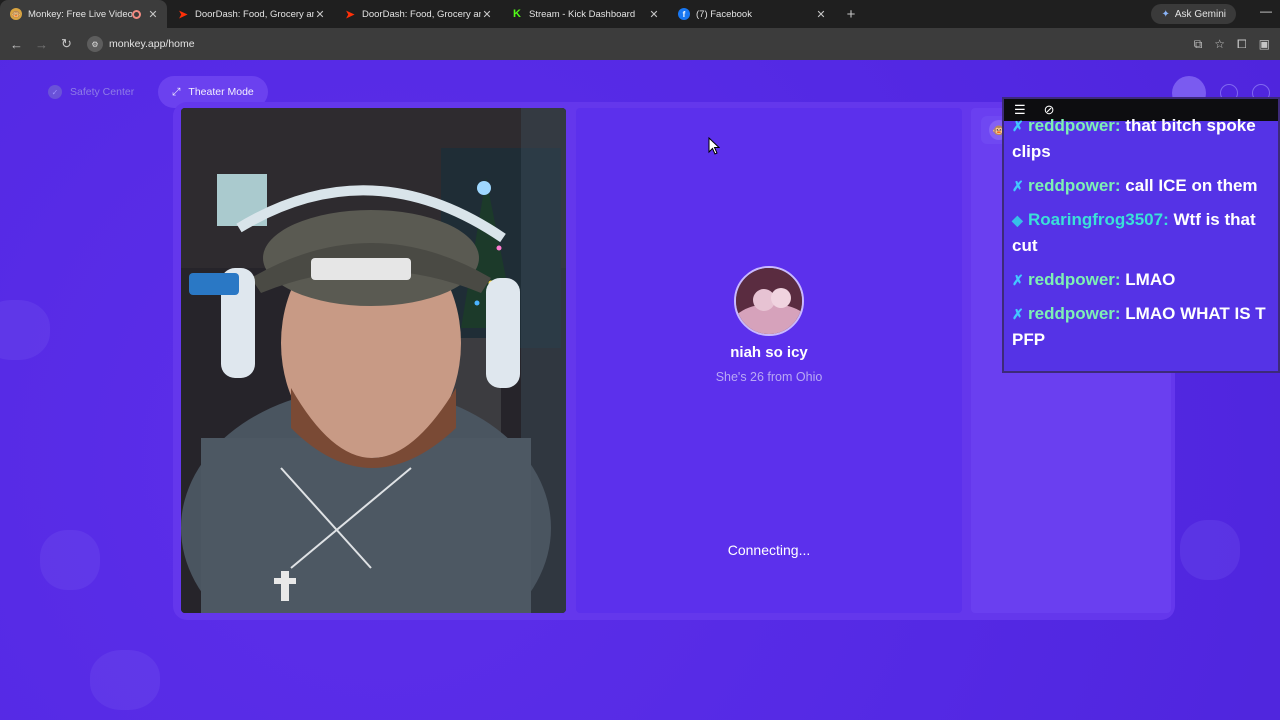 The height and width of the screenshot is (720, 1280). What do you see at coordinates (102, 92) in the screenshot?
I see `safety-center-label: Safety Center` at bounding box center [102, 92].